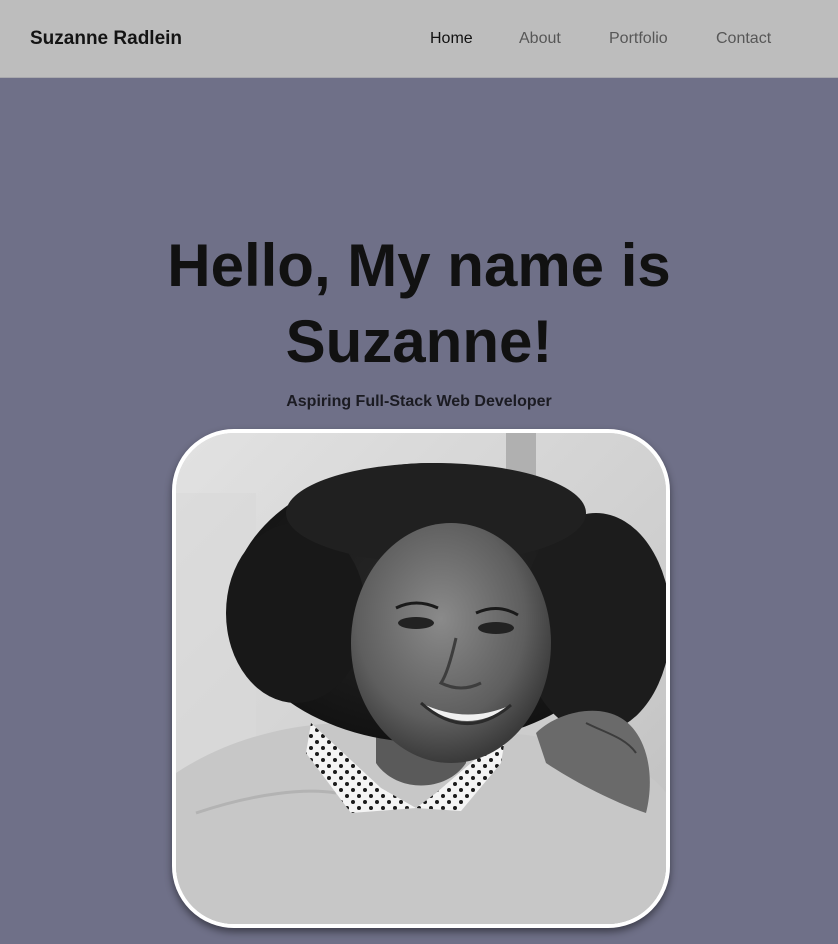 The image size is (838, 944). What do you see at coordinates (419, 401) in the screenshot?
I see `hero-subtitle: Aspiring Full-Stack Web Developer` at bounding box center [419, 401].